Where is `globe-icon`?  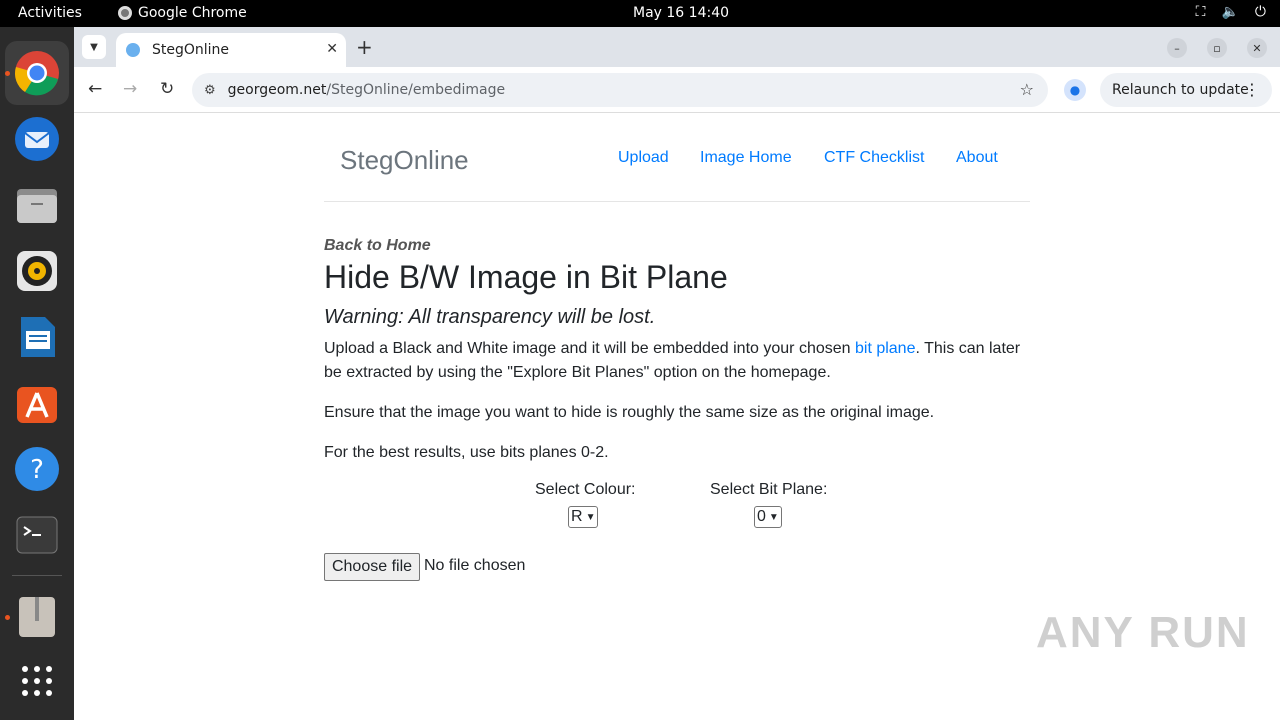
globe-icon is located at coordinates (133, 50).